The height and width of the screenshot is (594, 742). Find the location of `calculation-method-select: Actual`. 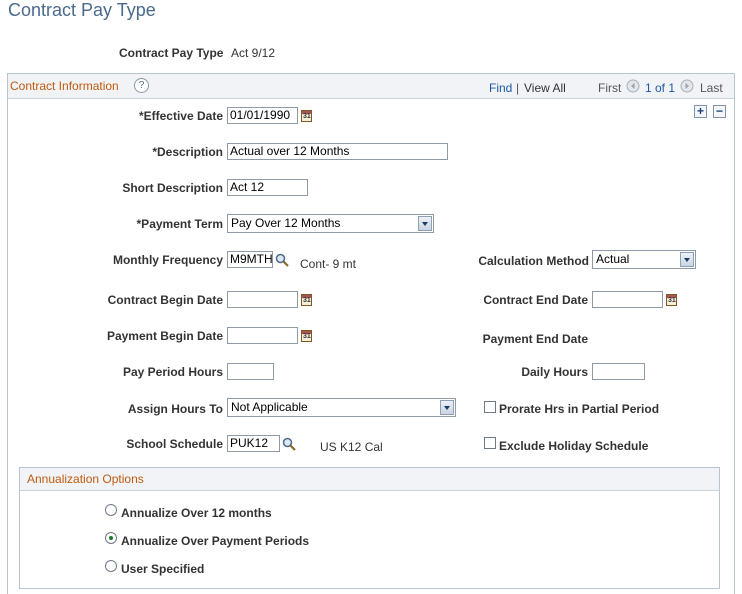

calculation-method-select: Actual is located at coordinates (644, 259).